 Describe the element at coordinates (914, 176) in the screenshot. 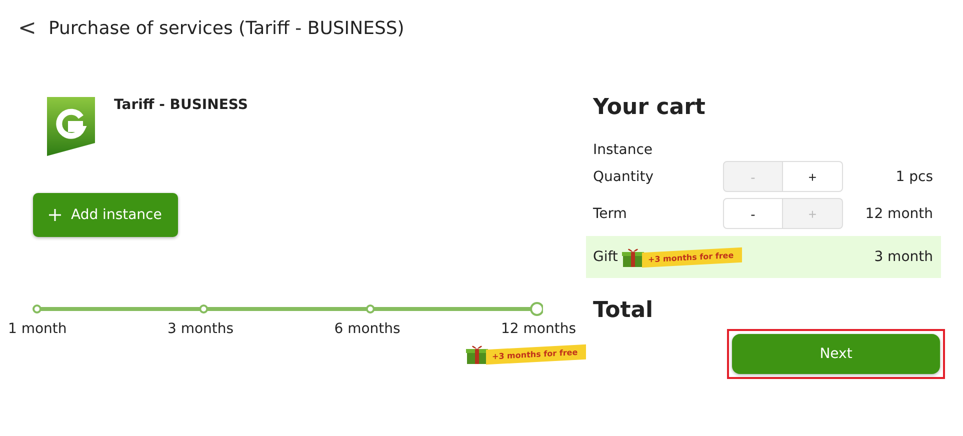

I see `row-value: 1 pcs` at that location.